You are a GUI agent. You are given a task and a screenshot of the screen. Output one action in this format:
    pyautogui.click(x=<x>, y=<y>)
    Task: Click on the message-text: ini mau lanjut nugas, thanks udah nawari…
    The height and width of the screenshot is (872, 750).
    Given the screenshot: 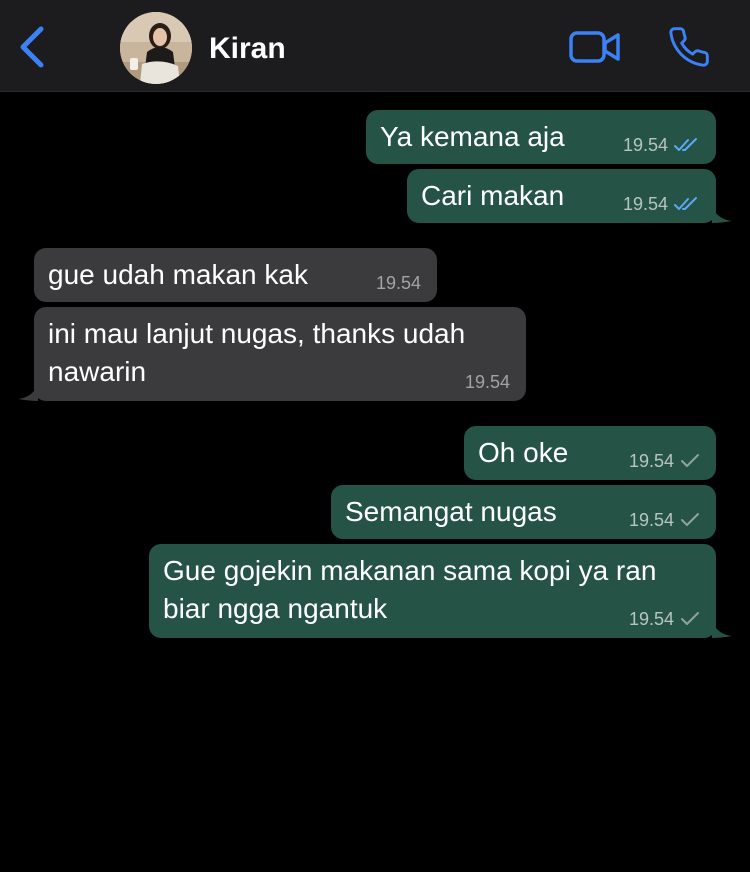 What is the action you would take?
    pyautogui.click(x=260, y=352)
    